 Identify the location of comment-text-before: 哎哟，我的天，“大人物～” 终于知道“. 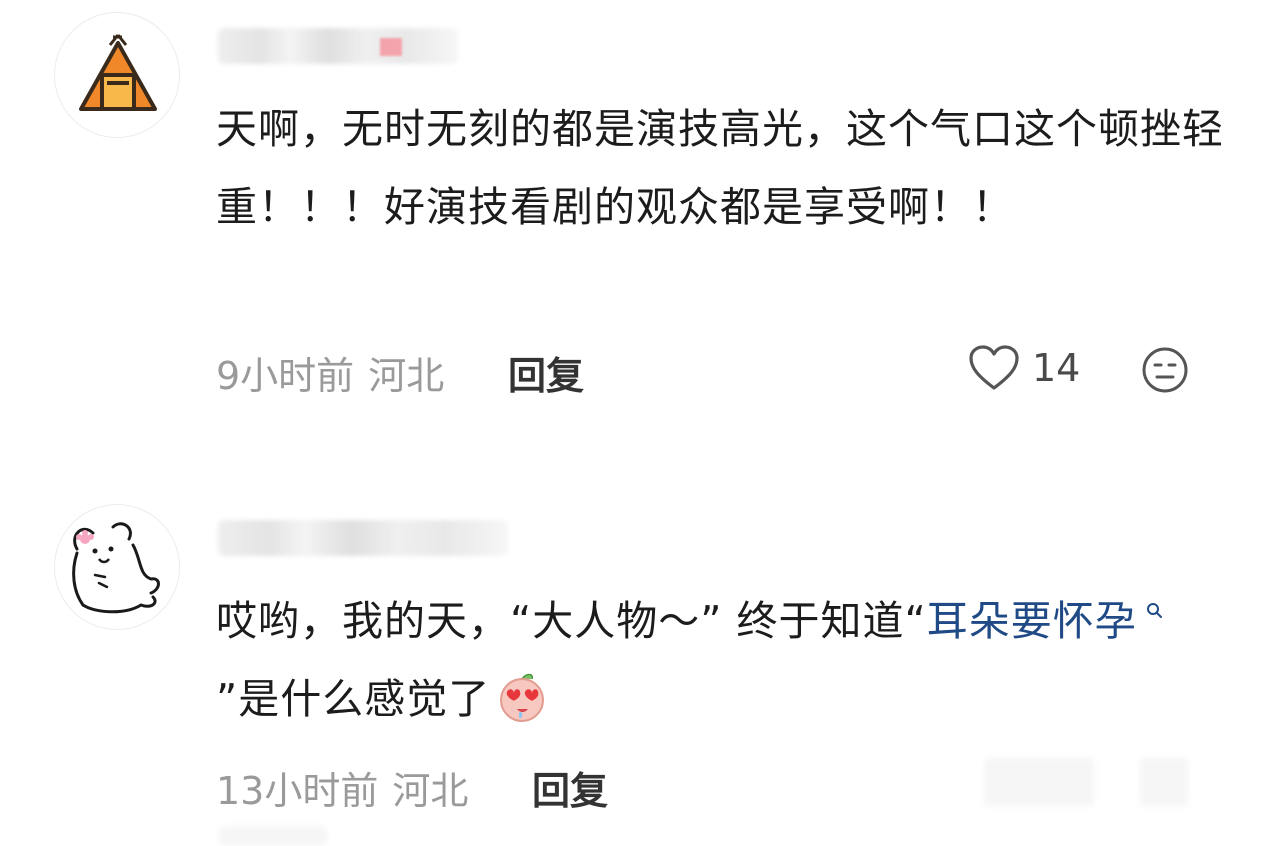
(571, 621).